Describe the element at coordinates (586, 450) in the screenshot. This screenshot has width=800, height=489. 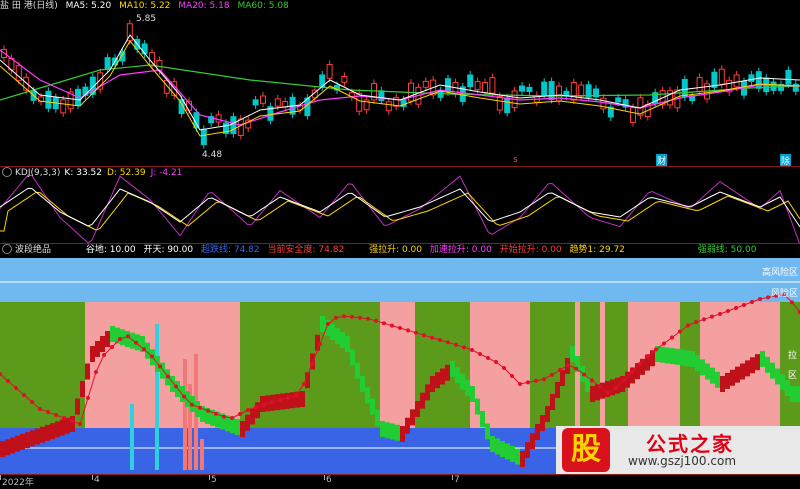
I see `watermark-logo: 股` at that location.